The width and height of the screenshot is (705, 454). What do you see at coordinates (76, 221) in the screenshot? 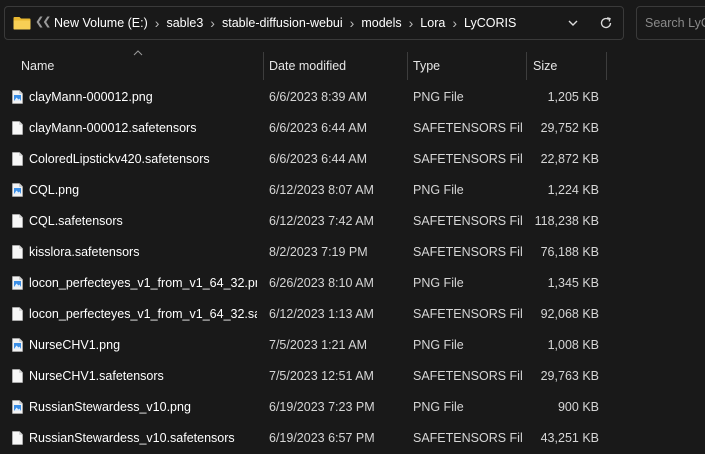
I see `file-name: CQL.safetensors` at bounding box center [76, 221].